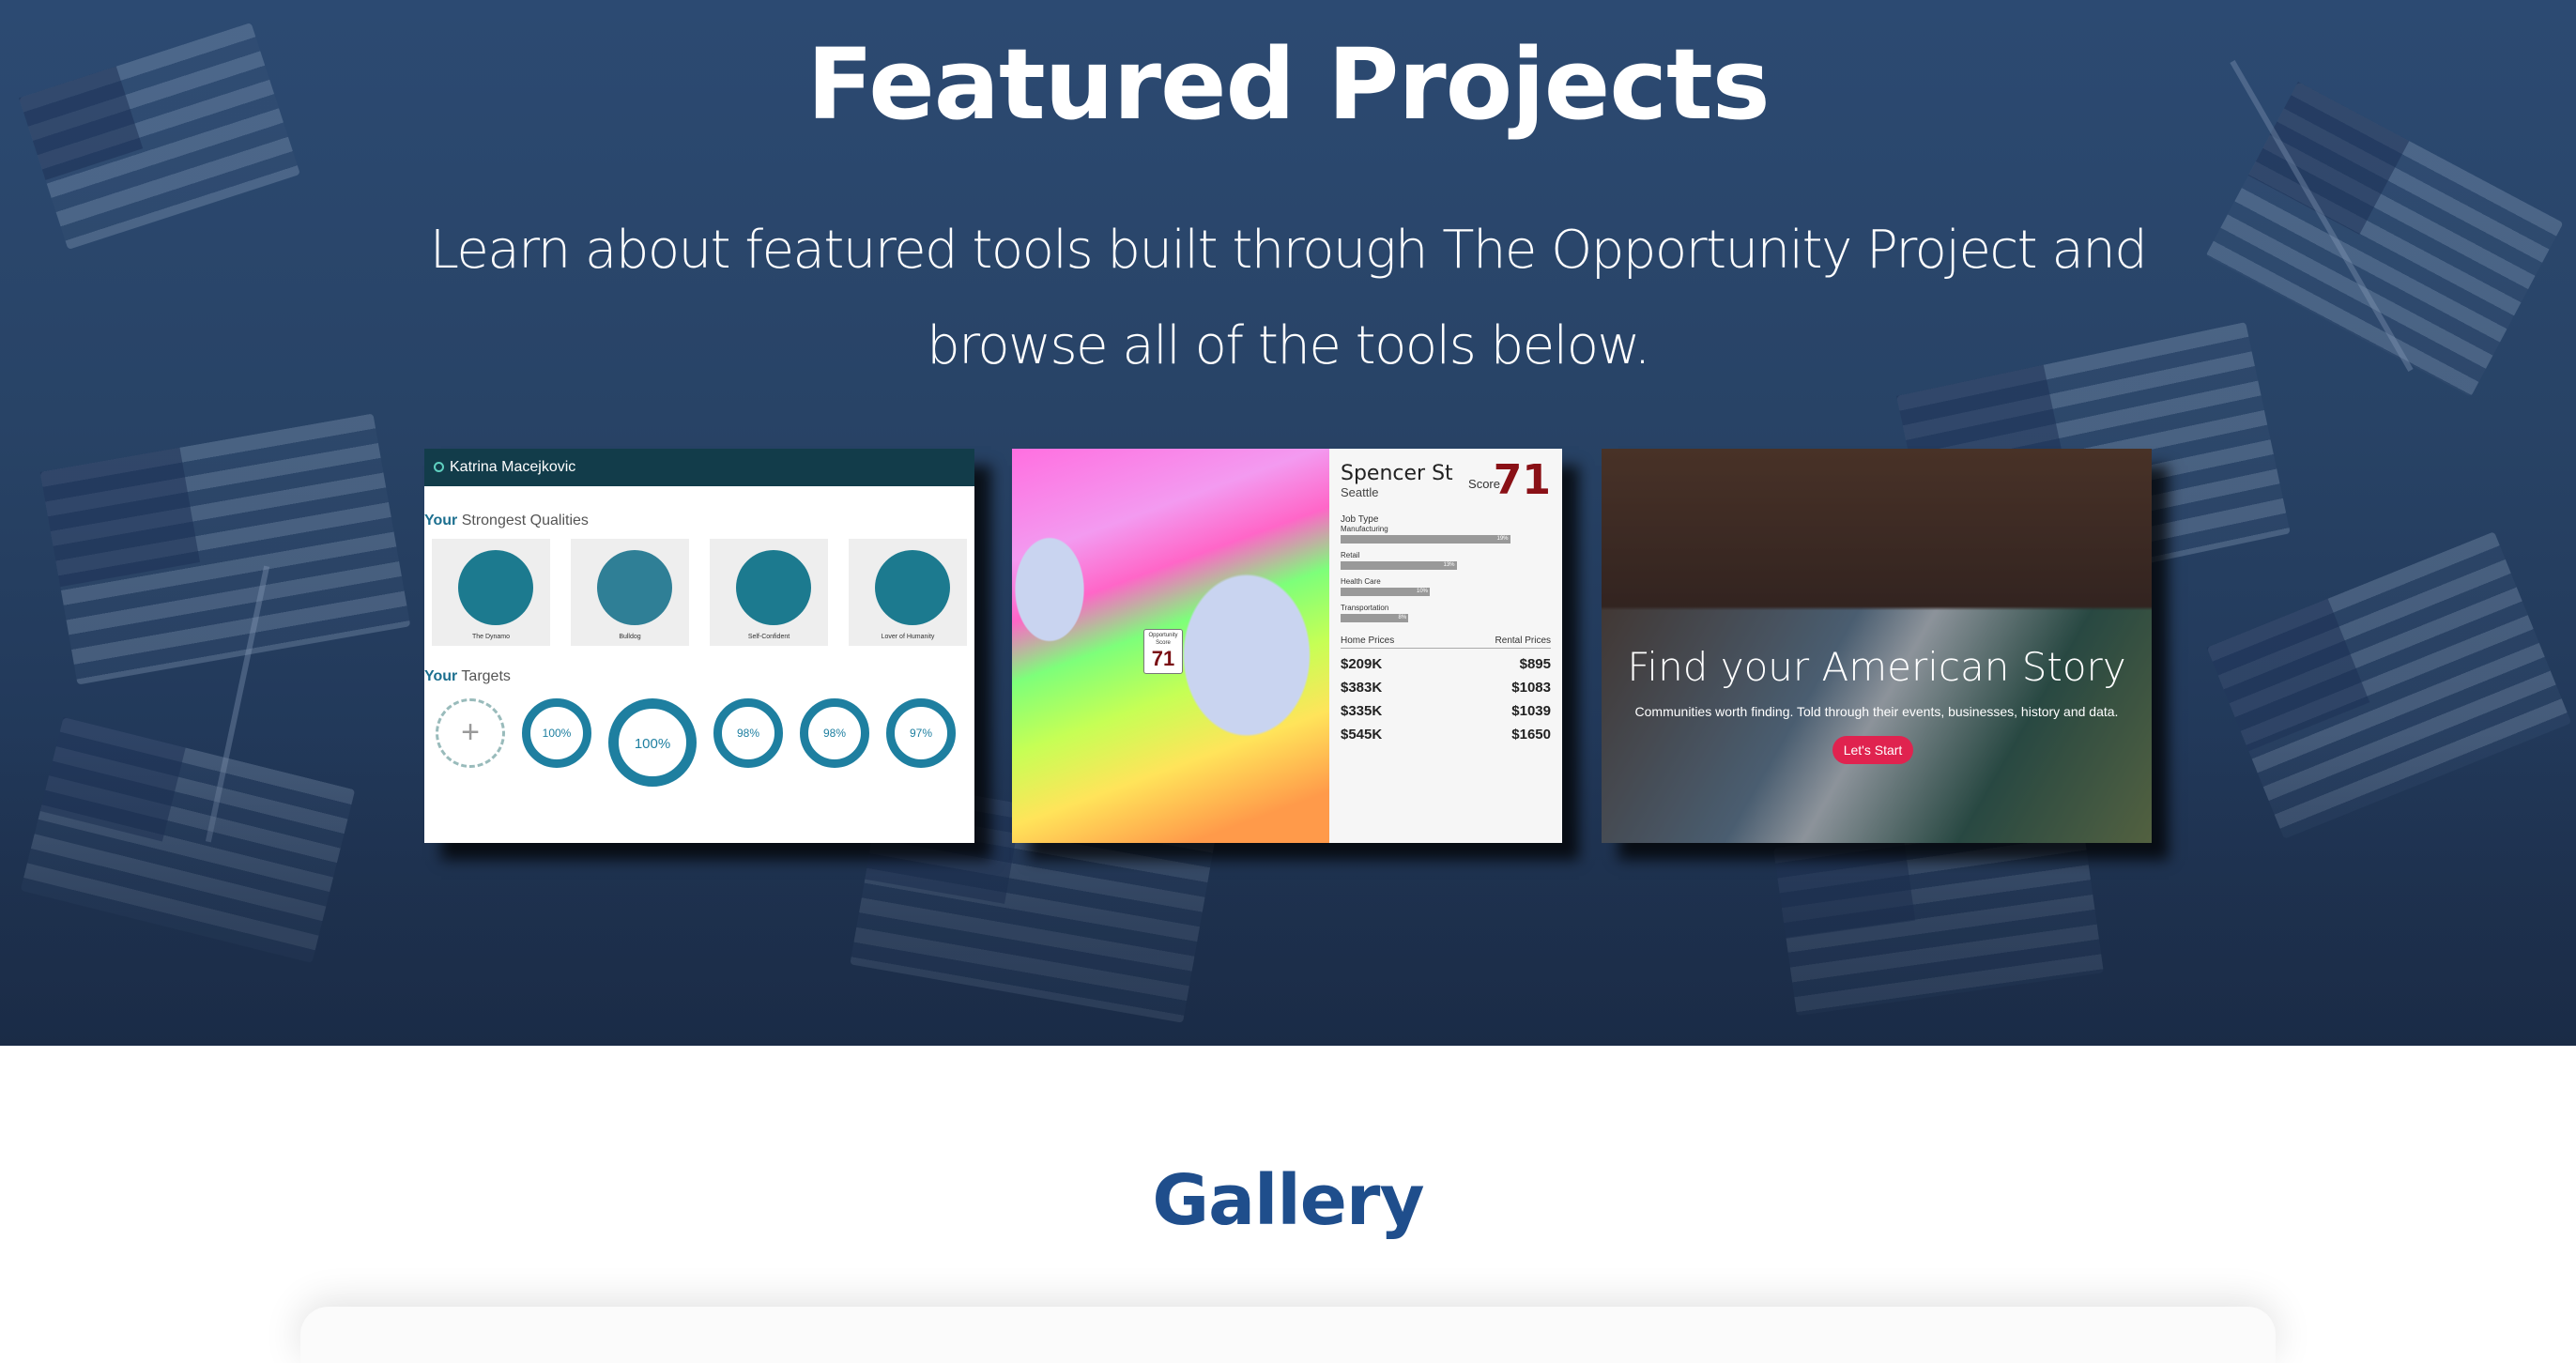 The image size is (2576, 1363). I want to click on qualities-heading: Your Strongest Qualities, so click(699, 521).